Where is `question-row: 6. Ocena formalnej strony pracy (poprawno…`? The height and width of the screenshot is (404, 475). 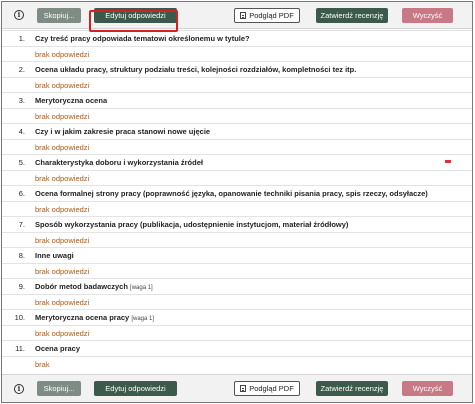
question-row: 6. Ocena formalnej strony pracy (poprawno… is located at coordinates (237, 193).